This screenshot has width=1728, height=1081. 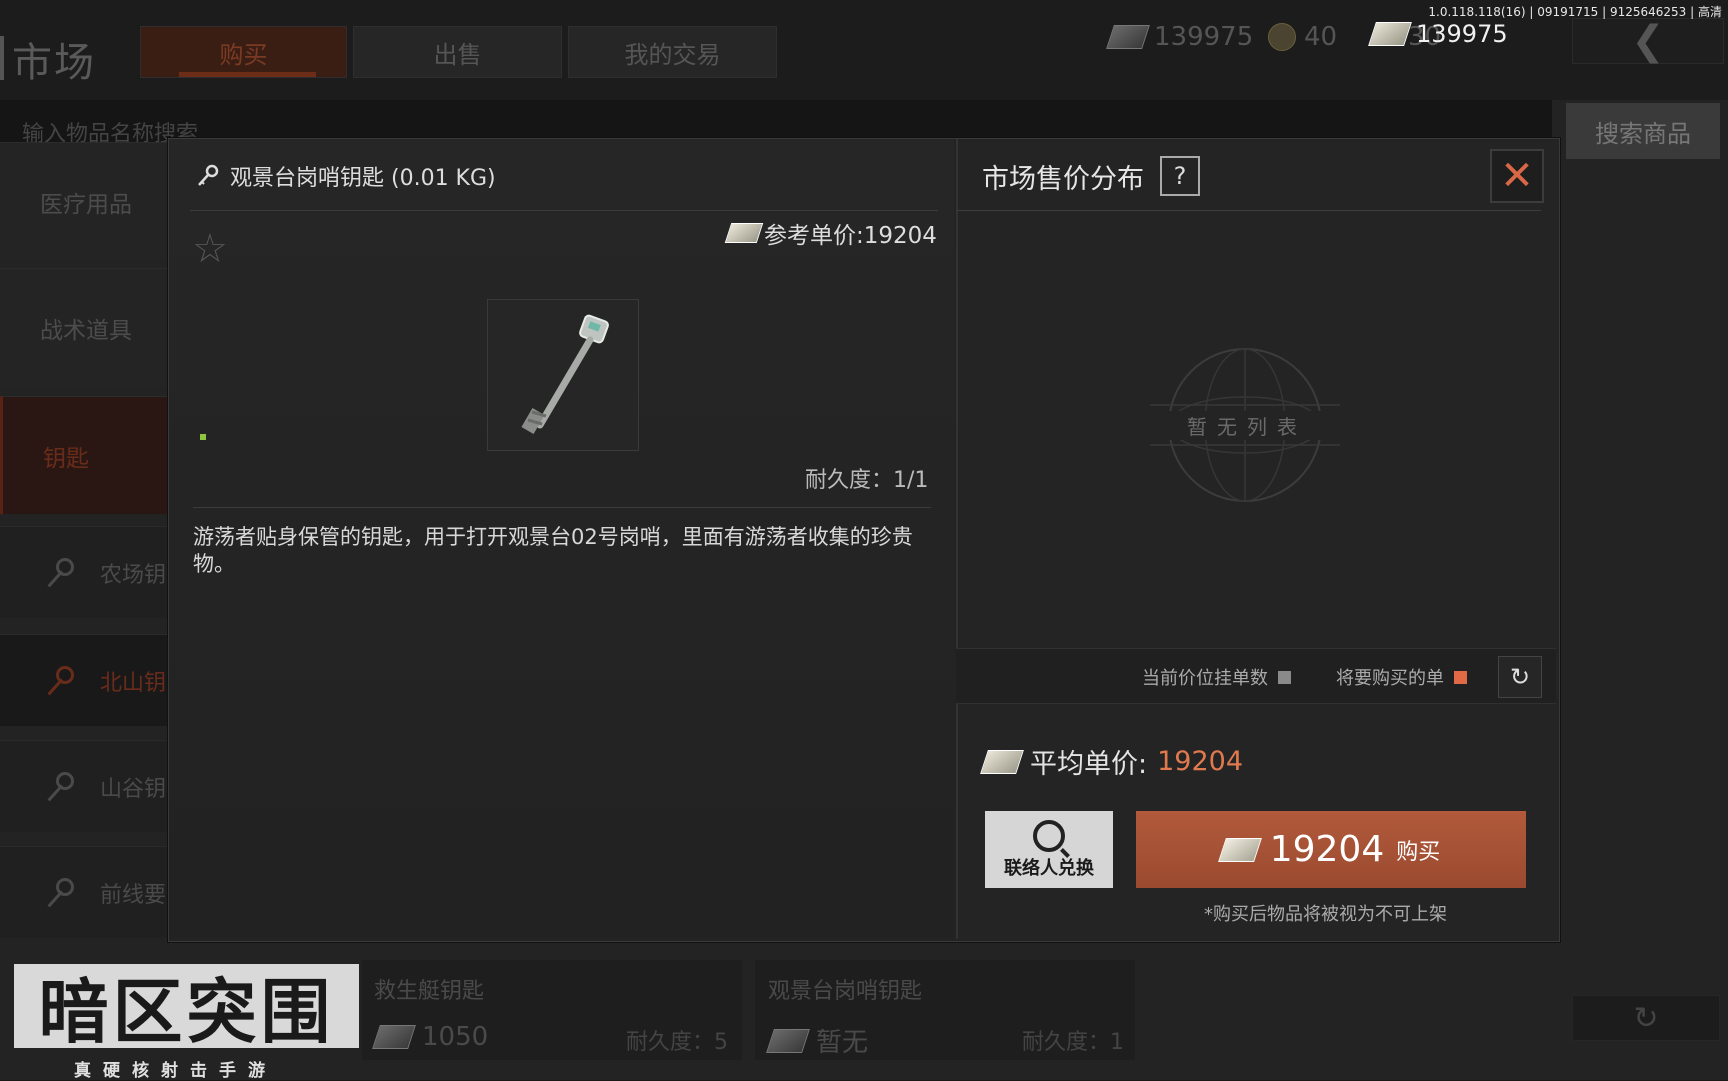 What do you see at coordinates (186, 1008) in the screenshot?
I see `game-logo: 暗区突围` at bounding box center [186, 1008].